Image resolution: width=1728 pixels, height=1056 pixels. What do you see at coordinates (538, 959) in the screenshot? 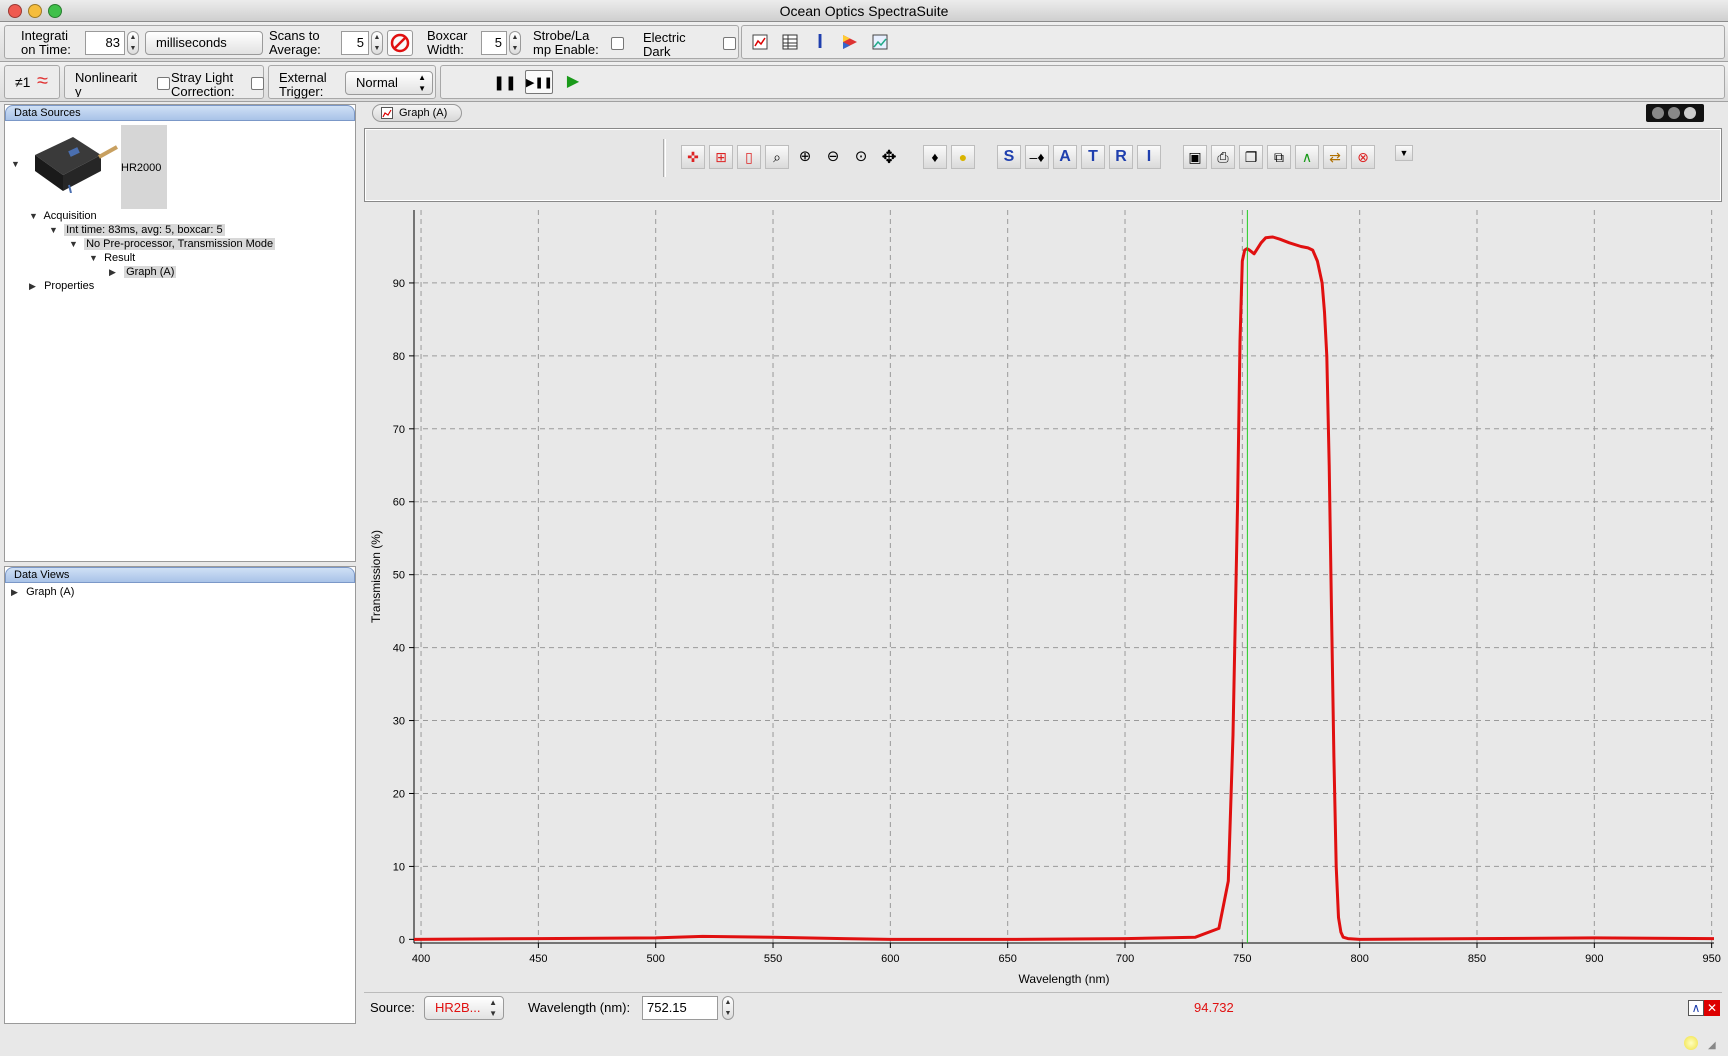
I see `x-tick-label: 450` at bounding box center [538, 959].